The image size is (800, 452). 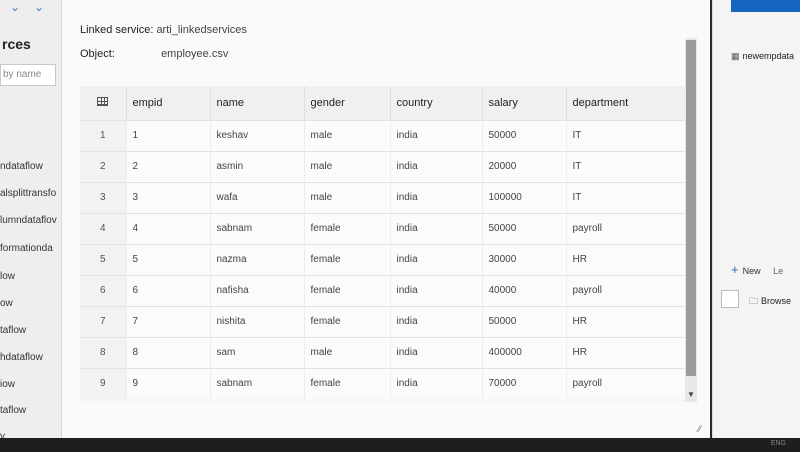 I want to click on row-number: 7, so click(x=103, y=321).